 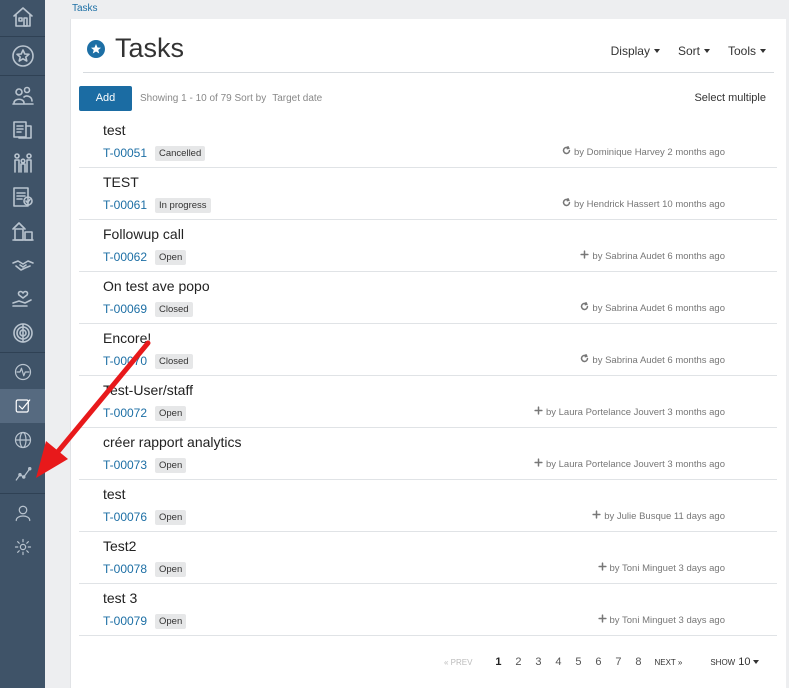 What do you see at coordinates (22, 197) in the screenshot?
I see `sidebar-item-forms` at bounding box center [22, 197].